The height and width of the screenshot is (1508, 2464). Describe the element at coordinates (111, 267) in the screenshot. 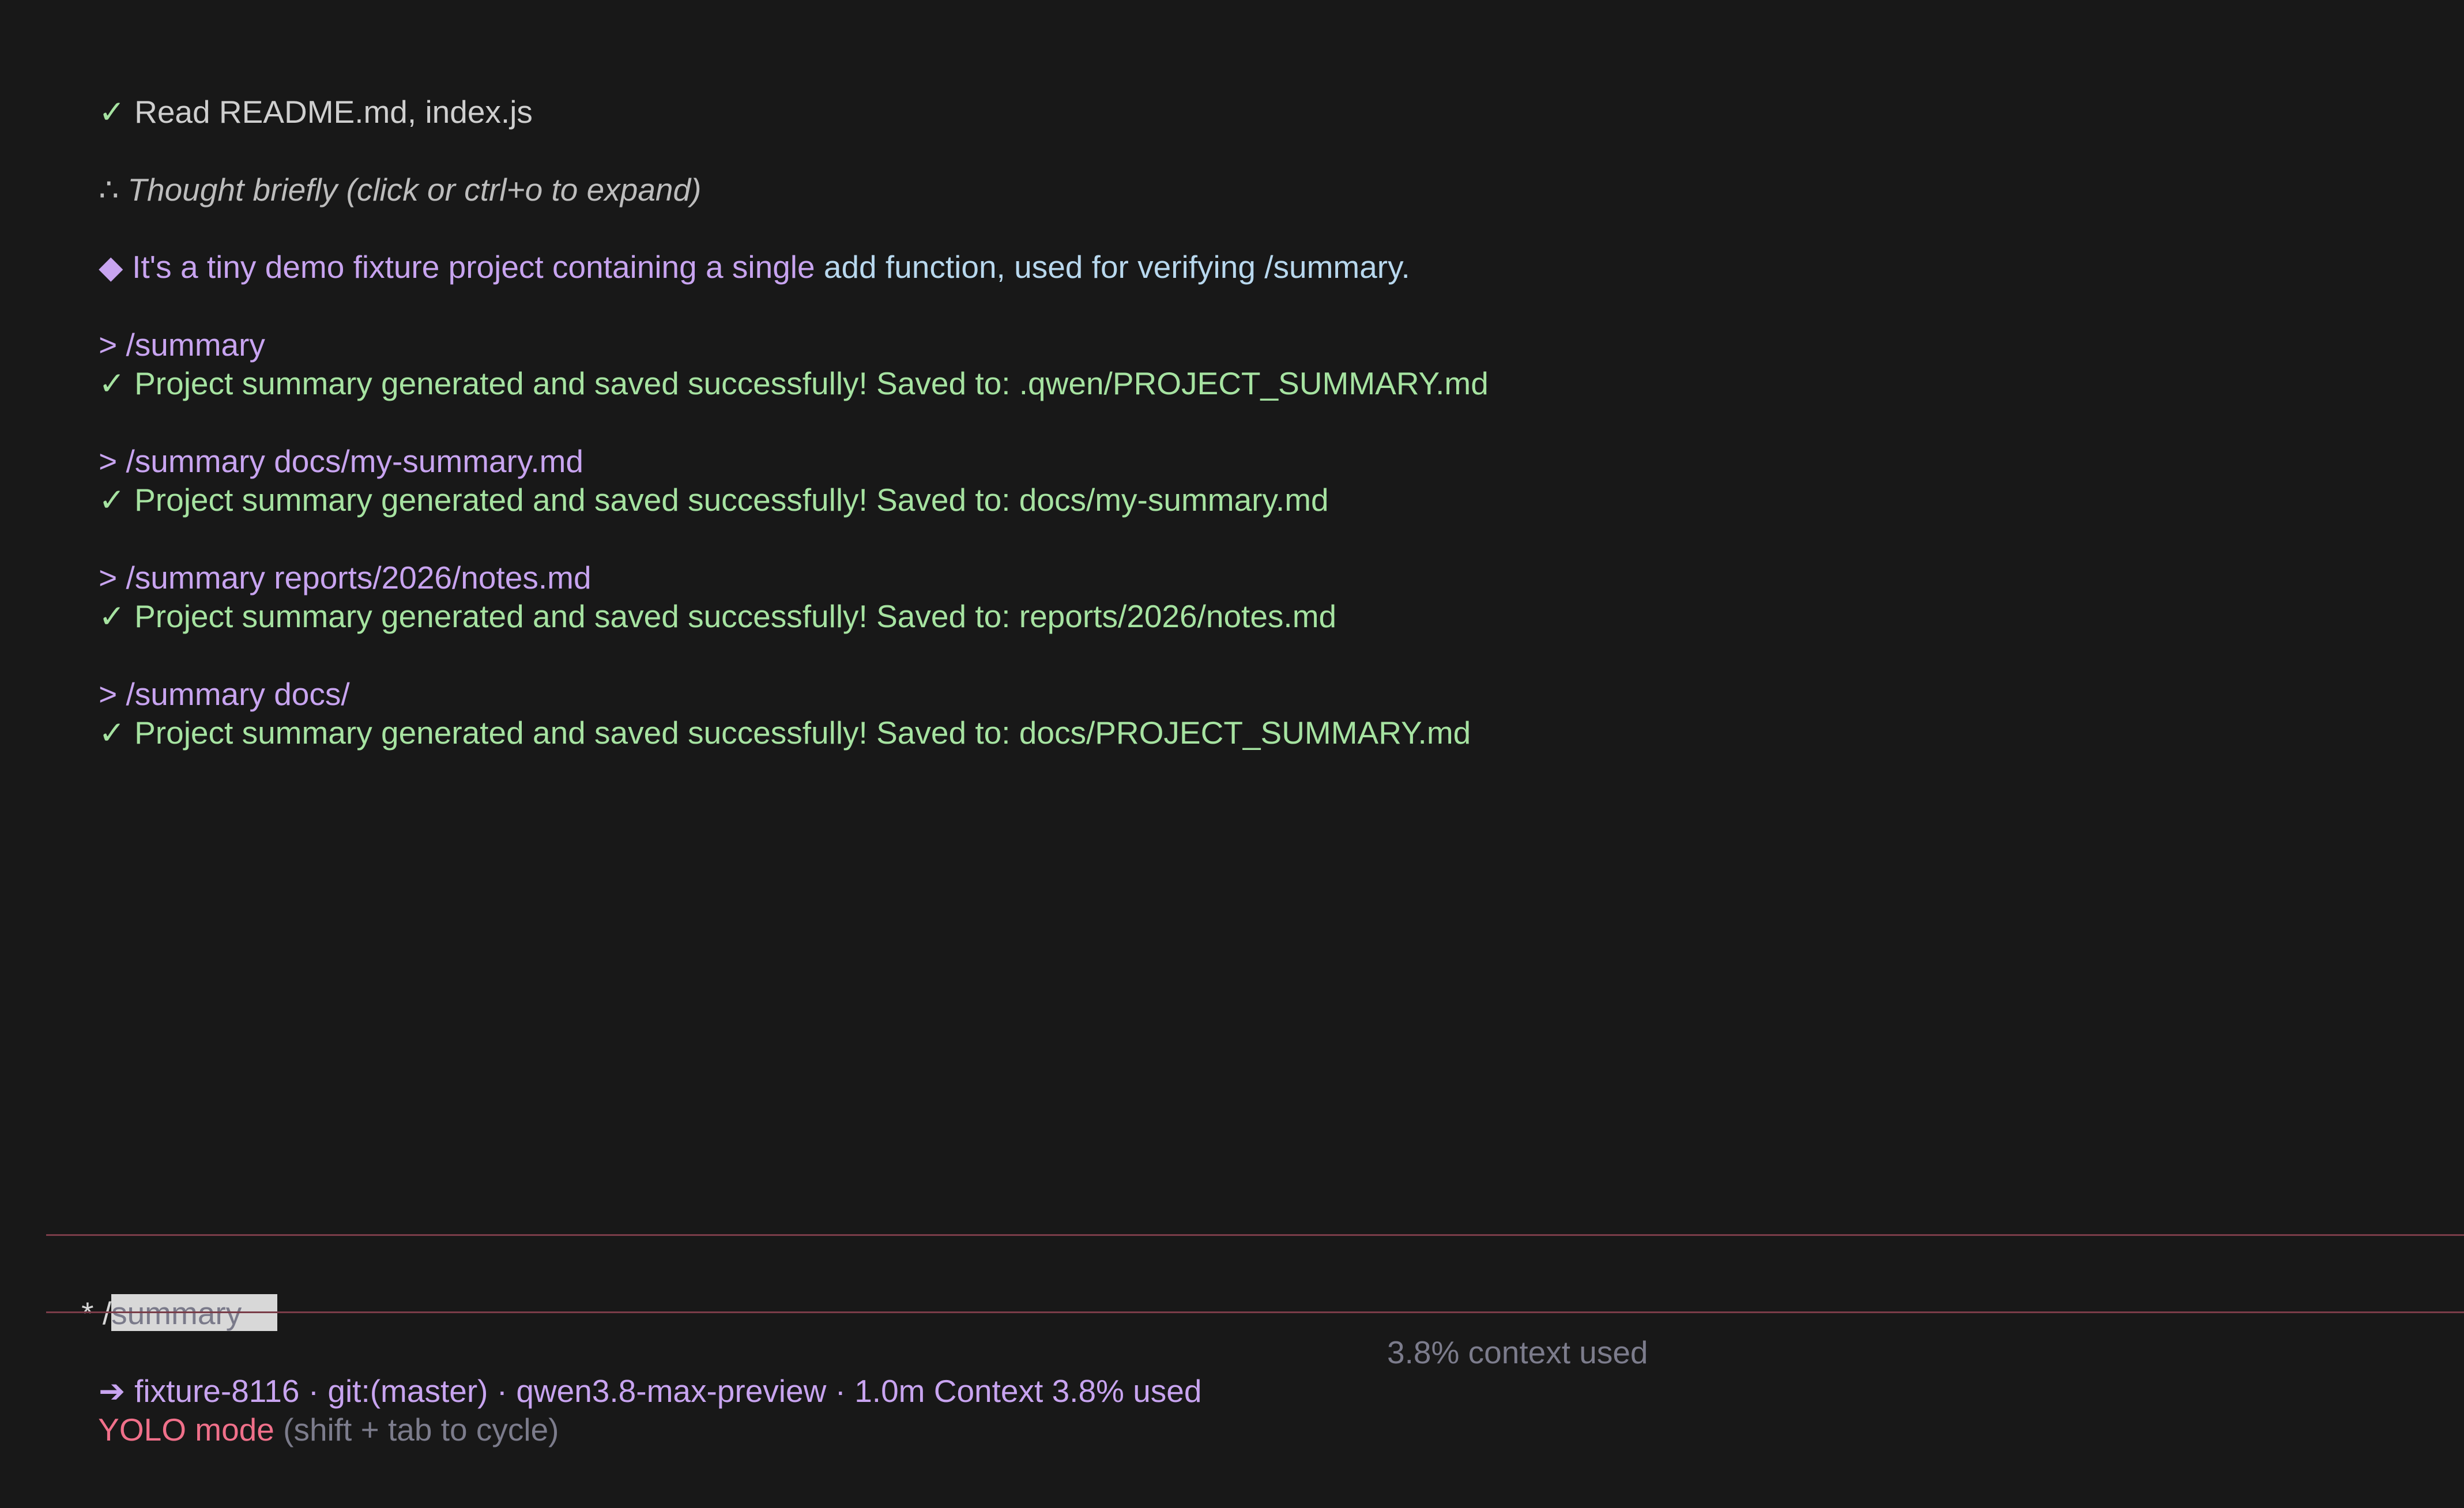

I see `diamond-icon: ◆` at that location.